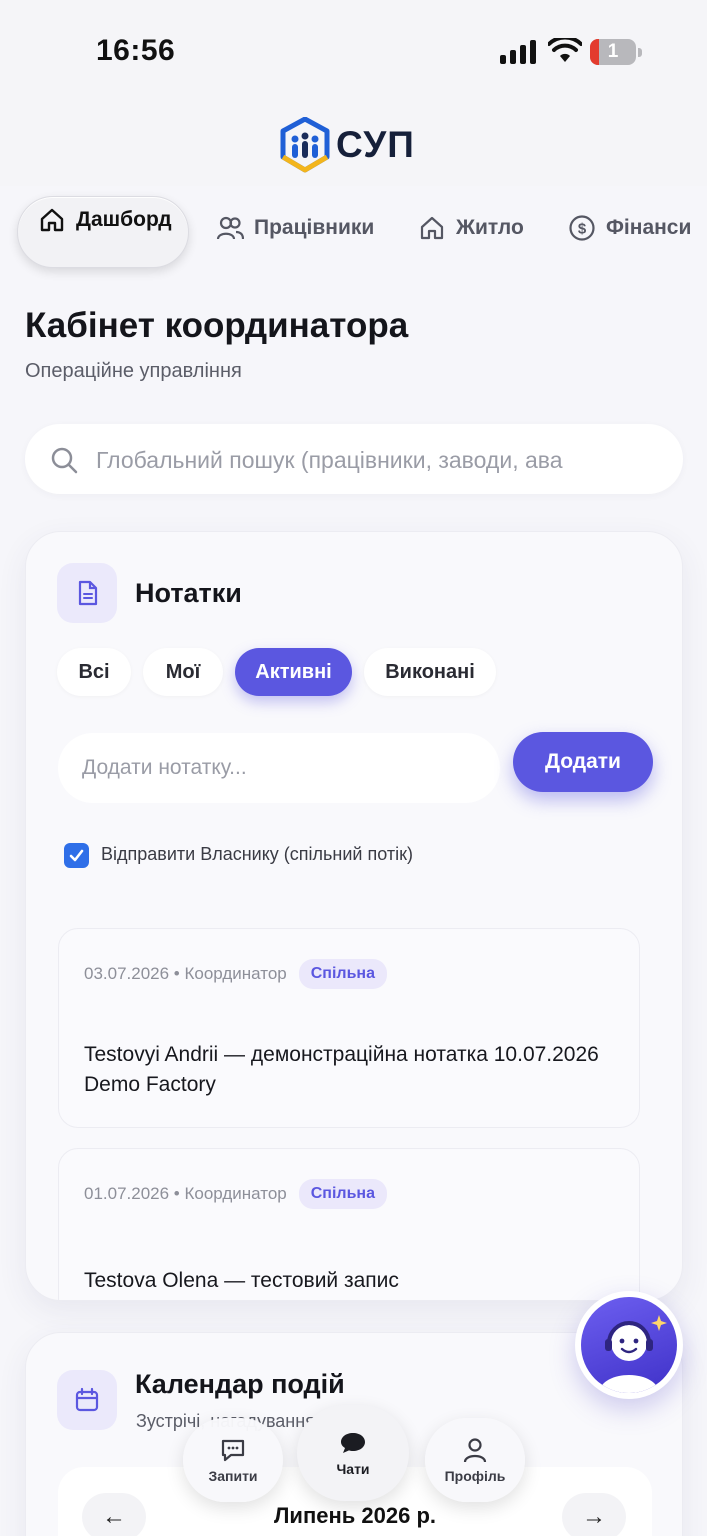  I want to click on filter-active: Активні, so click(293, 672).